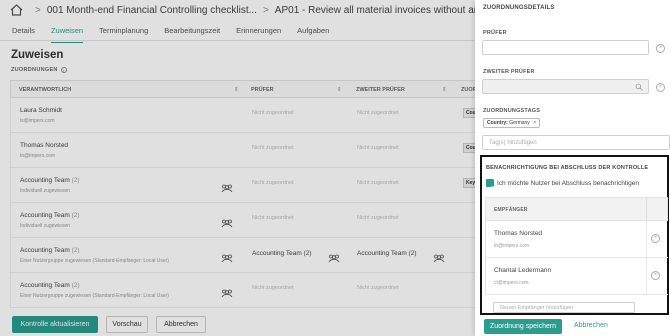 The width and height of the screenshot is (670, 336). I want to click on recipient-row: Chantal Ledermann cl@impers.com ×, so click(576, 276).